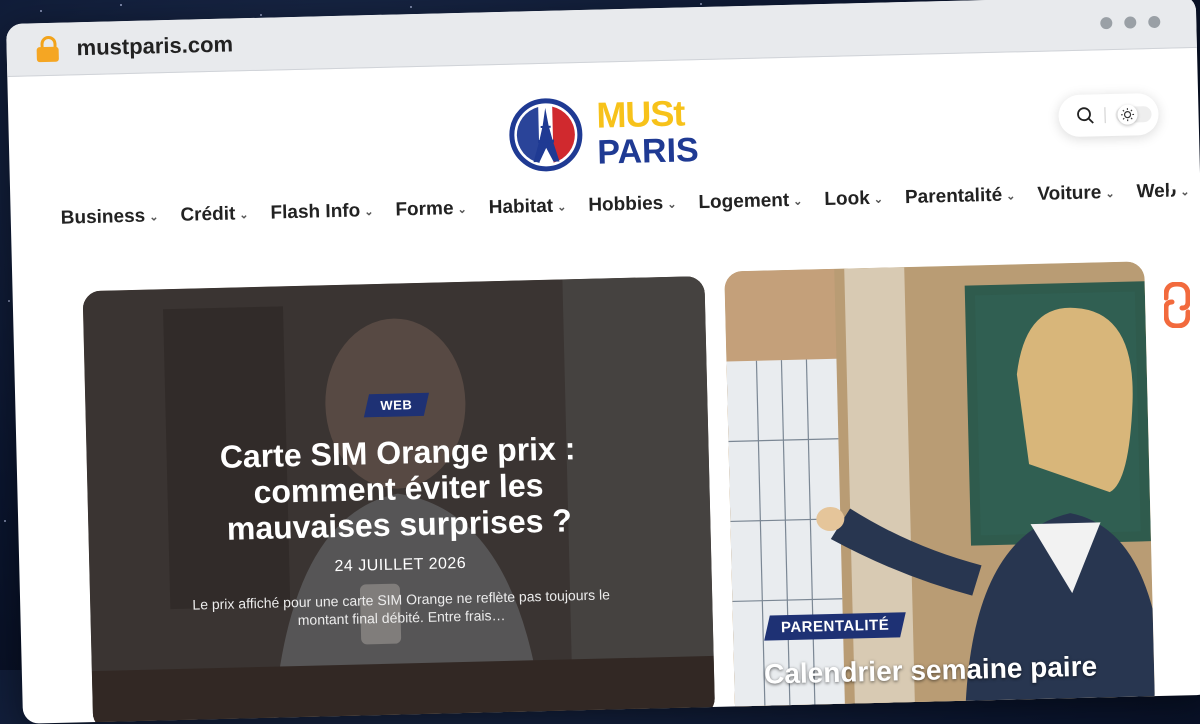 This screenshot has height=724, width=1200. I want to click on nav-item-flash-info: Flash Info ⌄, so click(321, 212).